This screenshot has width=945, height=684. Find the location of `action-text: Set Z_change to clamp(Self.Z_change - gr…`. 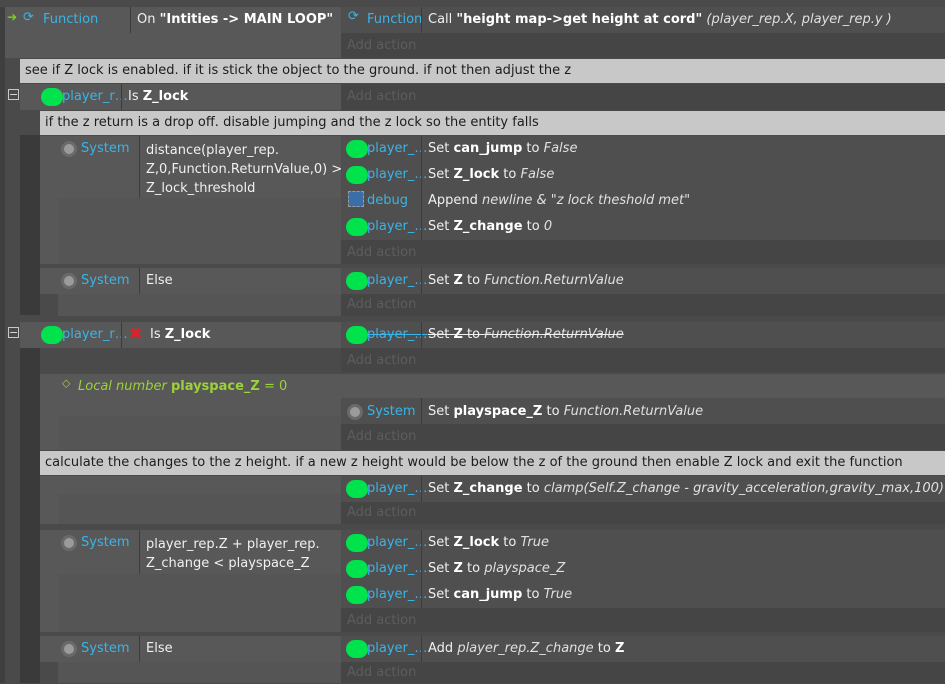

action-text: Set Z_change to clamp(Self.Z_change - gr… is located at coordinates (686, 488).